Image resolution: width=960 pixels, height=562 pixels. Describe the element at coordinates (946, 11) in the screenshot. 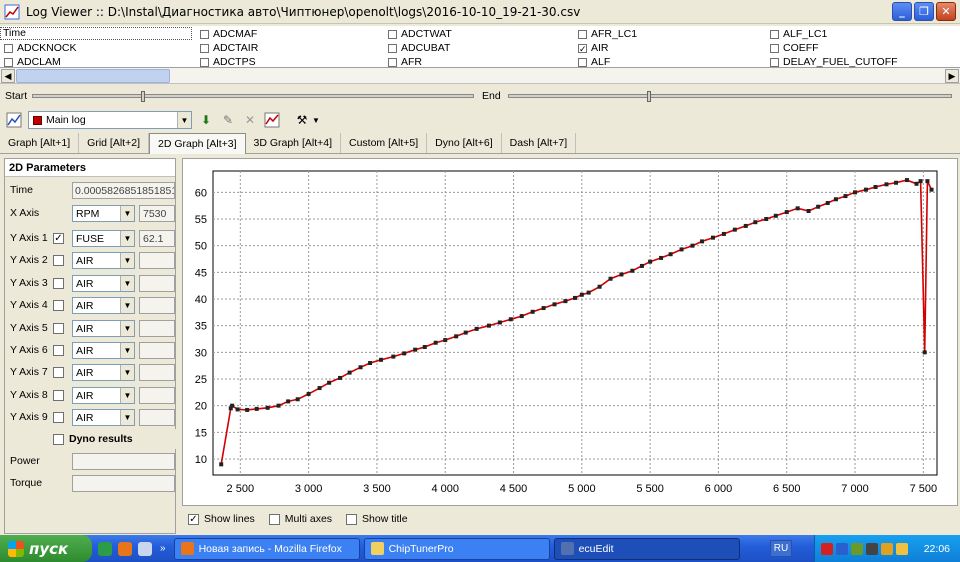

I see `close-button: ✕` at that location.